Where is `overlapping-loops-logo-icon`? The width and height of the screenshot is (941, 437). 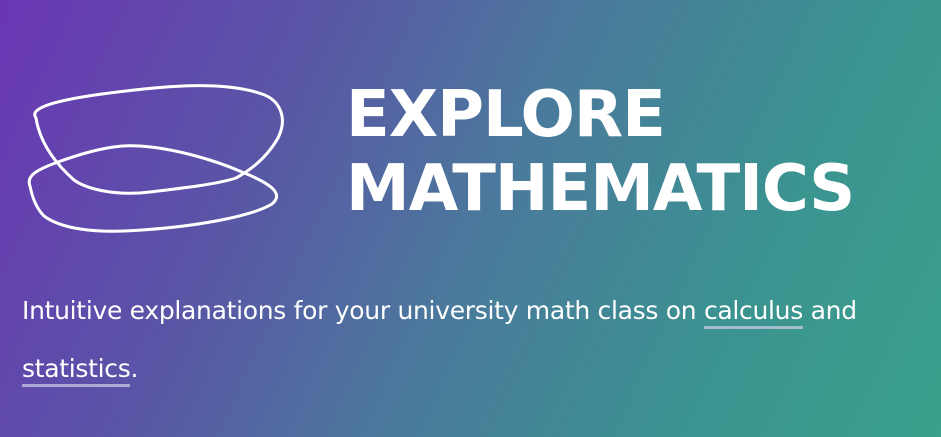 overlapping-loops-logo-icon is located at coordinates (155, 158).